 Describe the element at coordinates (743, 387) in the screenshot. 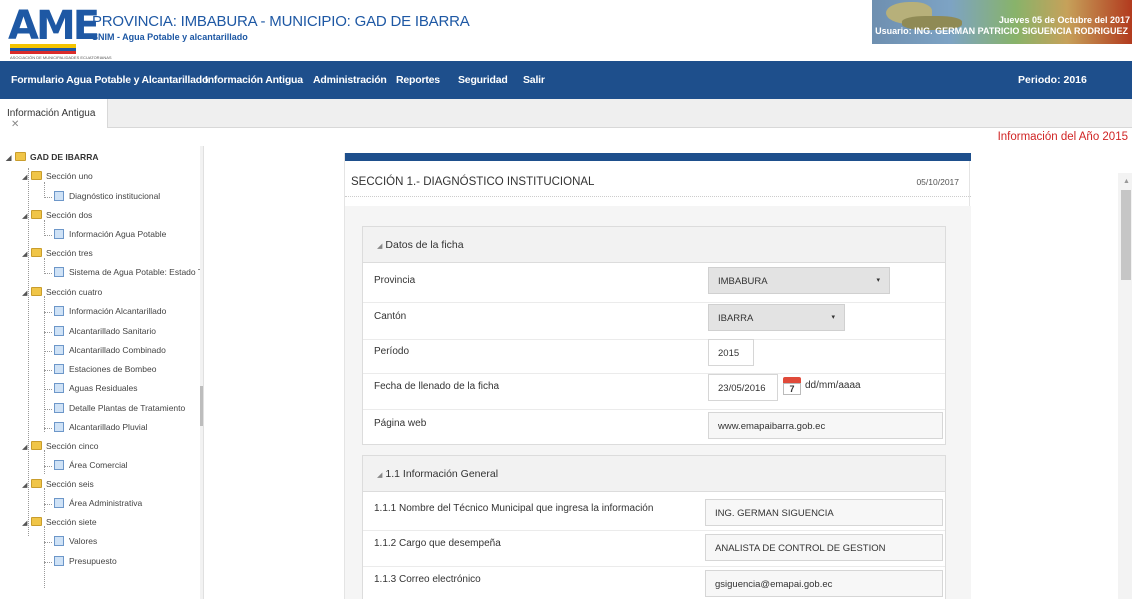

I see `fecha-field: 23/05/2016` at that location.